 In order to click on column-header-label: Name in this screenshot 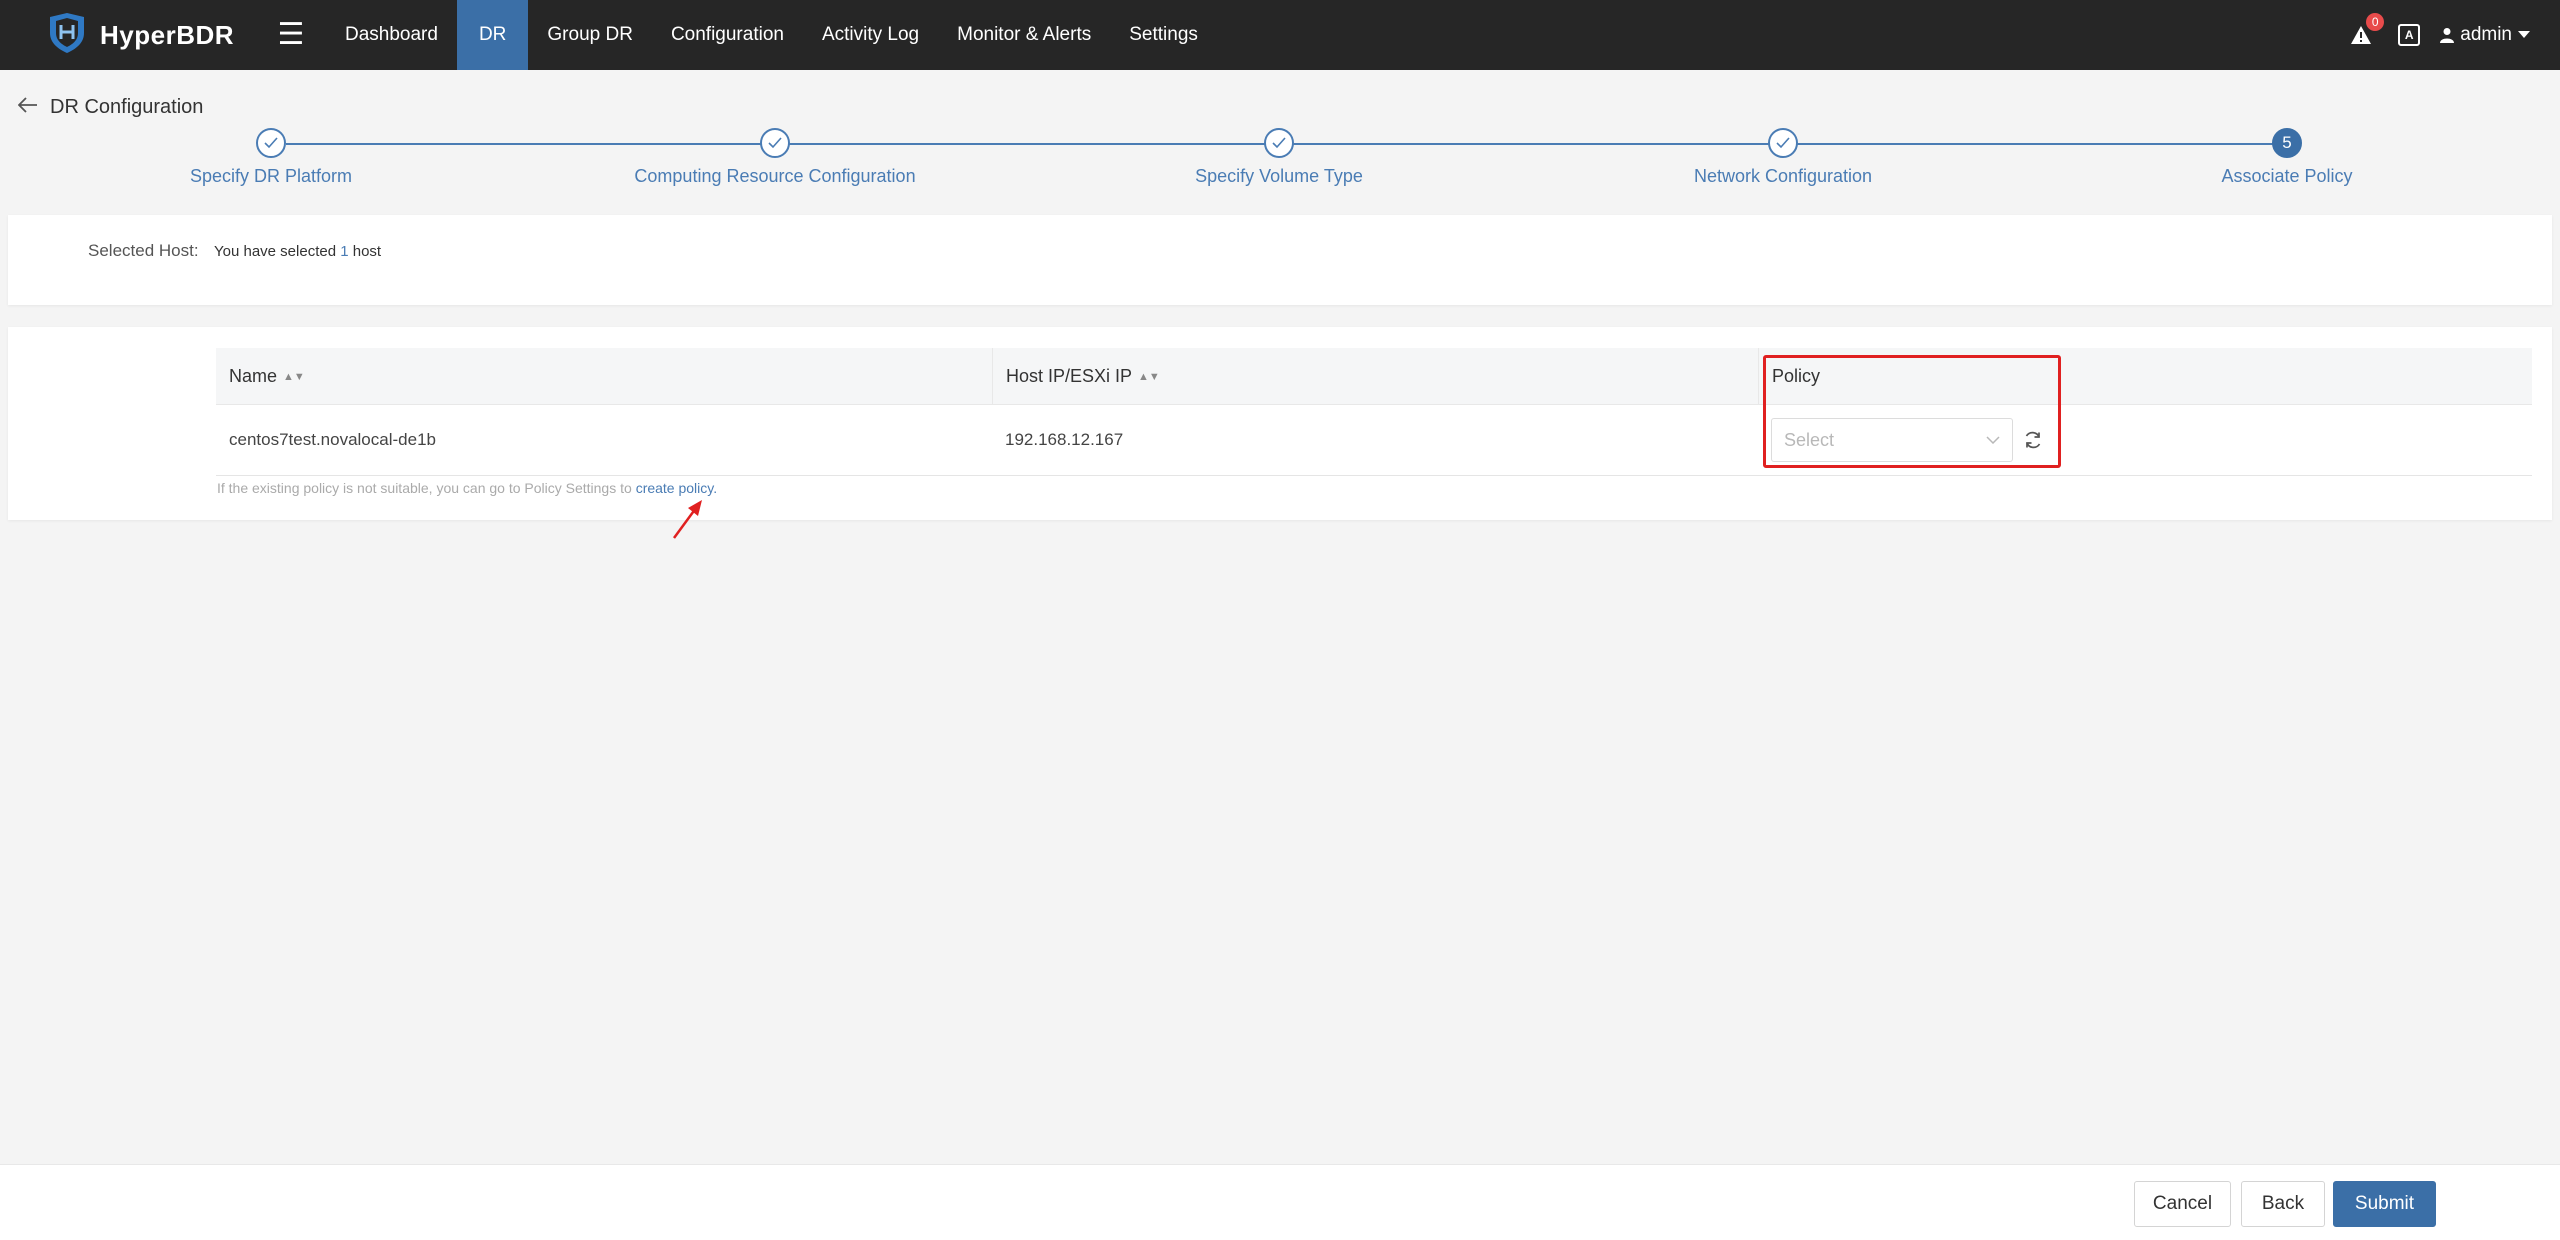, I will do `click(253, 376)`.